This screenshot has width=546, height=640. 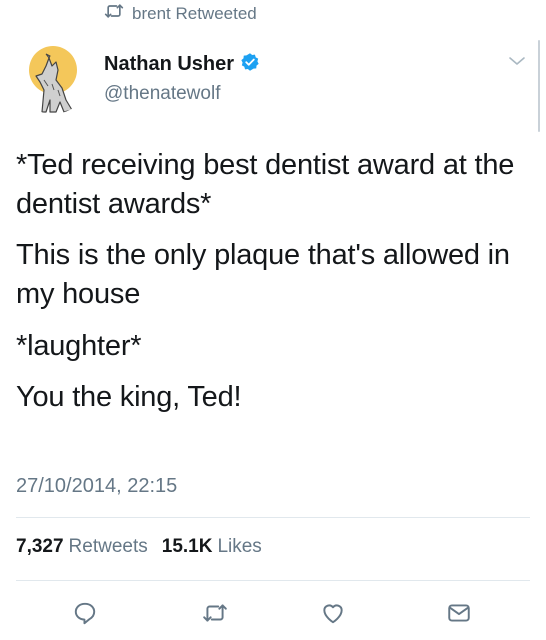 I want to click on likes-stat: 15.1K Likes, so click(x=212, y=547).